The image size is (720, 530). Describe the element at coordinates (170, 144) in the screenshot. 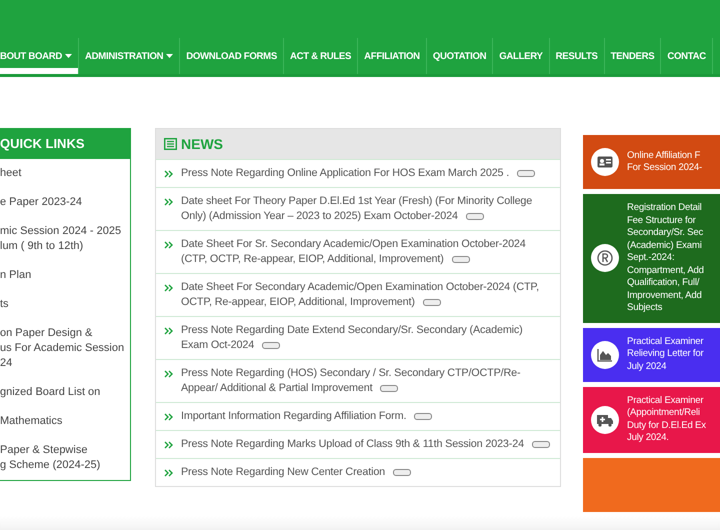

I see `list-icon` at that location.